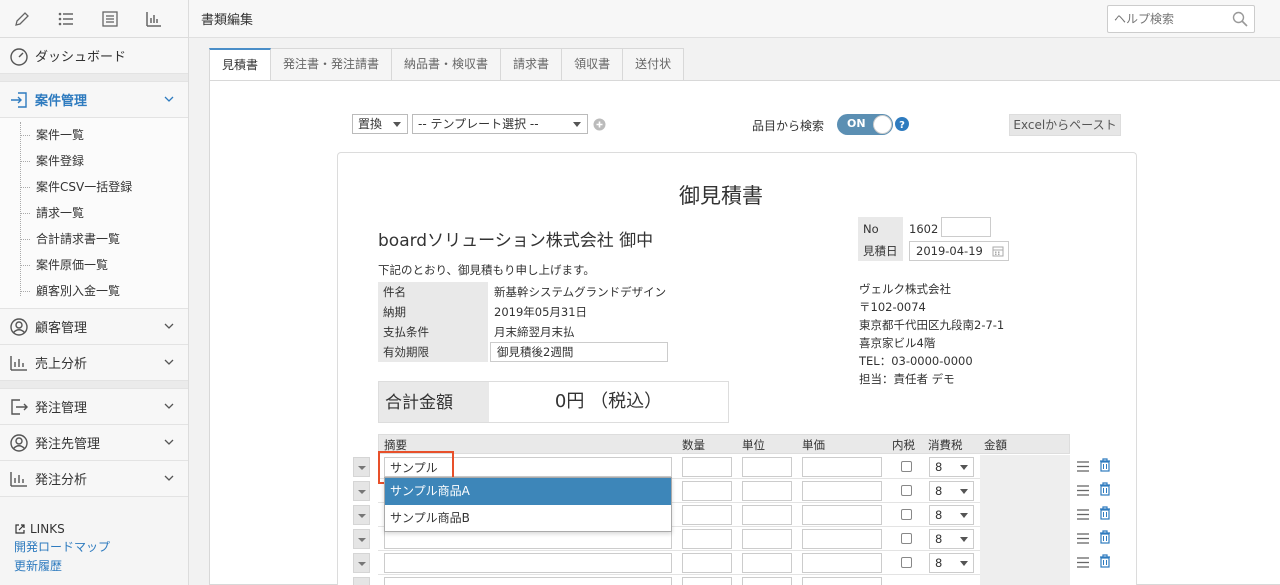 This screenshot has width=1280, height=585. Describe the element at coordinates (924, 228) in the screenshot. I see `no-value: 1602` at that location.